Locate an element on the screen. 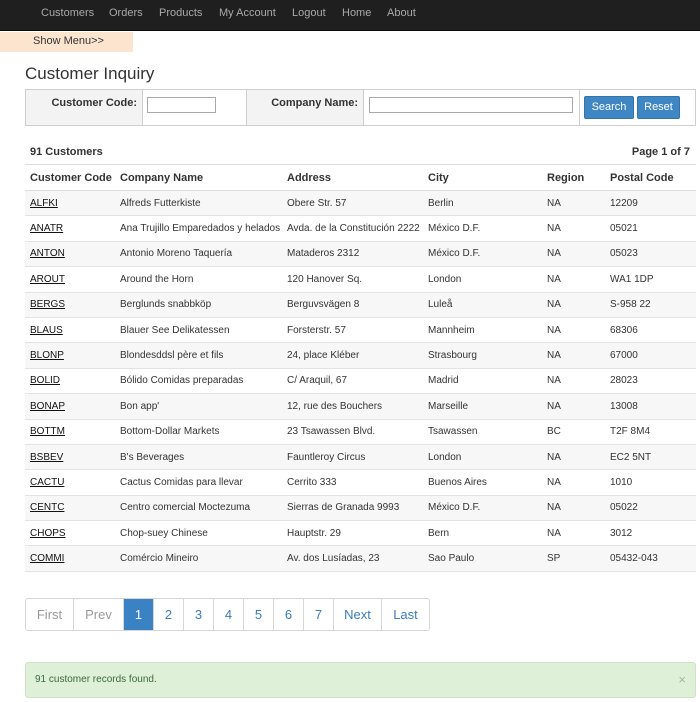  pager-page: 2 is located at coordinates (169, 614).